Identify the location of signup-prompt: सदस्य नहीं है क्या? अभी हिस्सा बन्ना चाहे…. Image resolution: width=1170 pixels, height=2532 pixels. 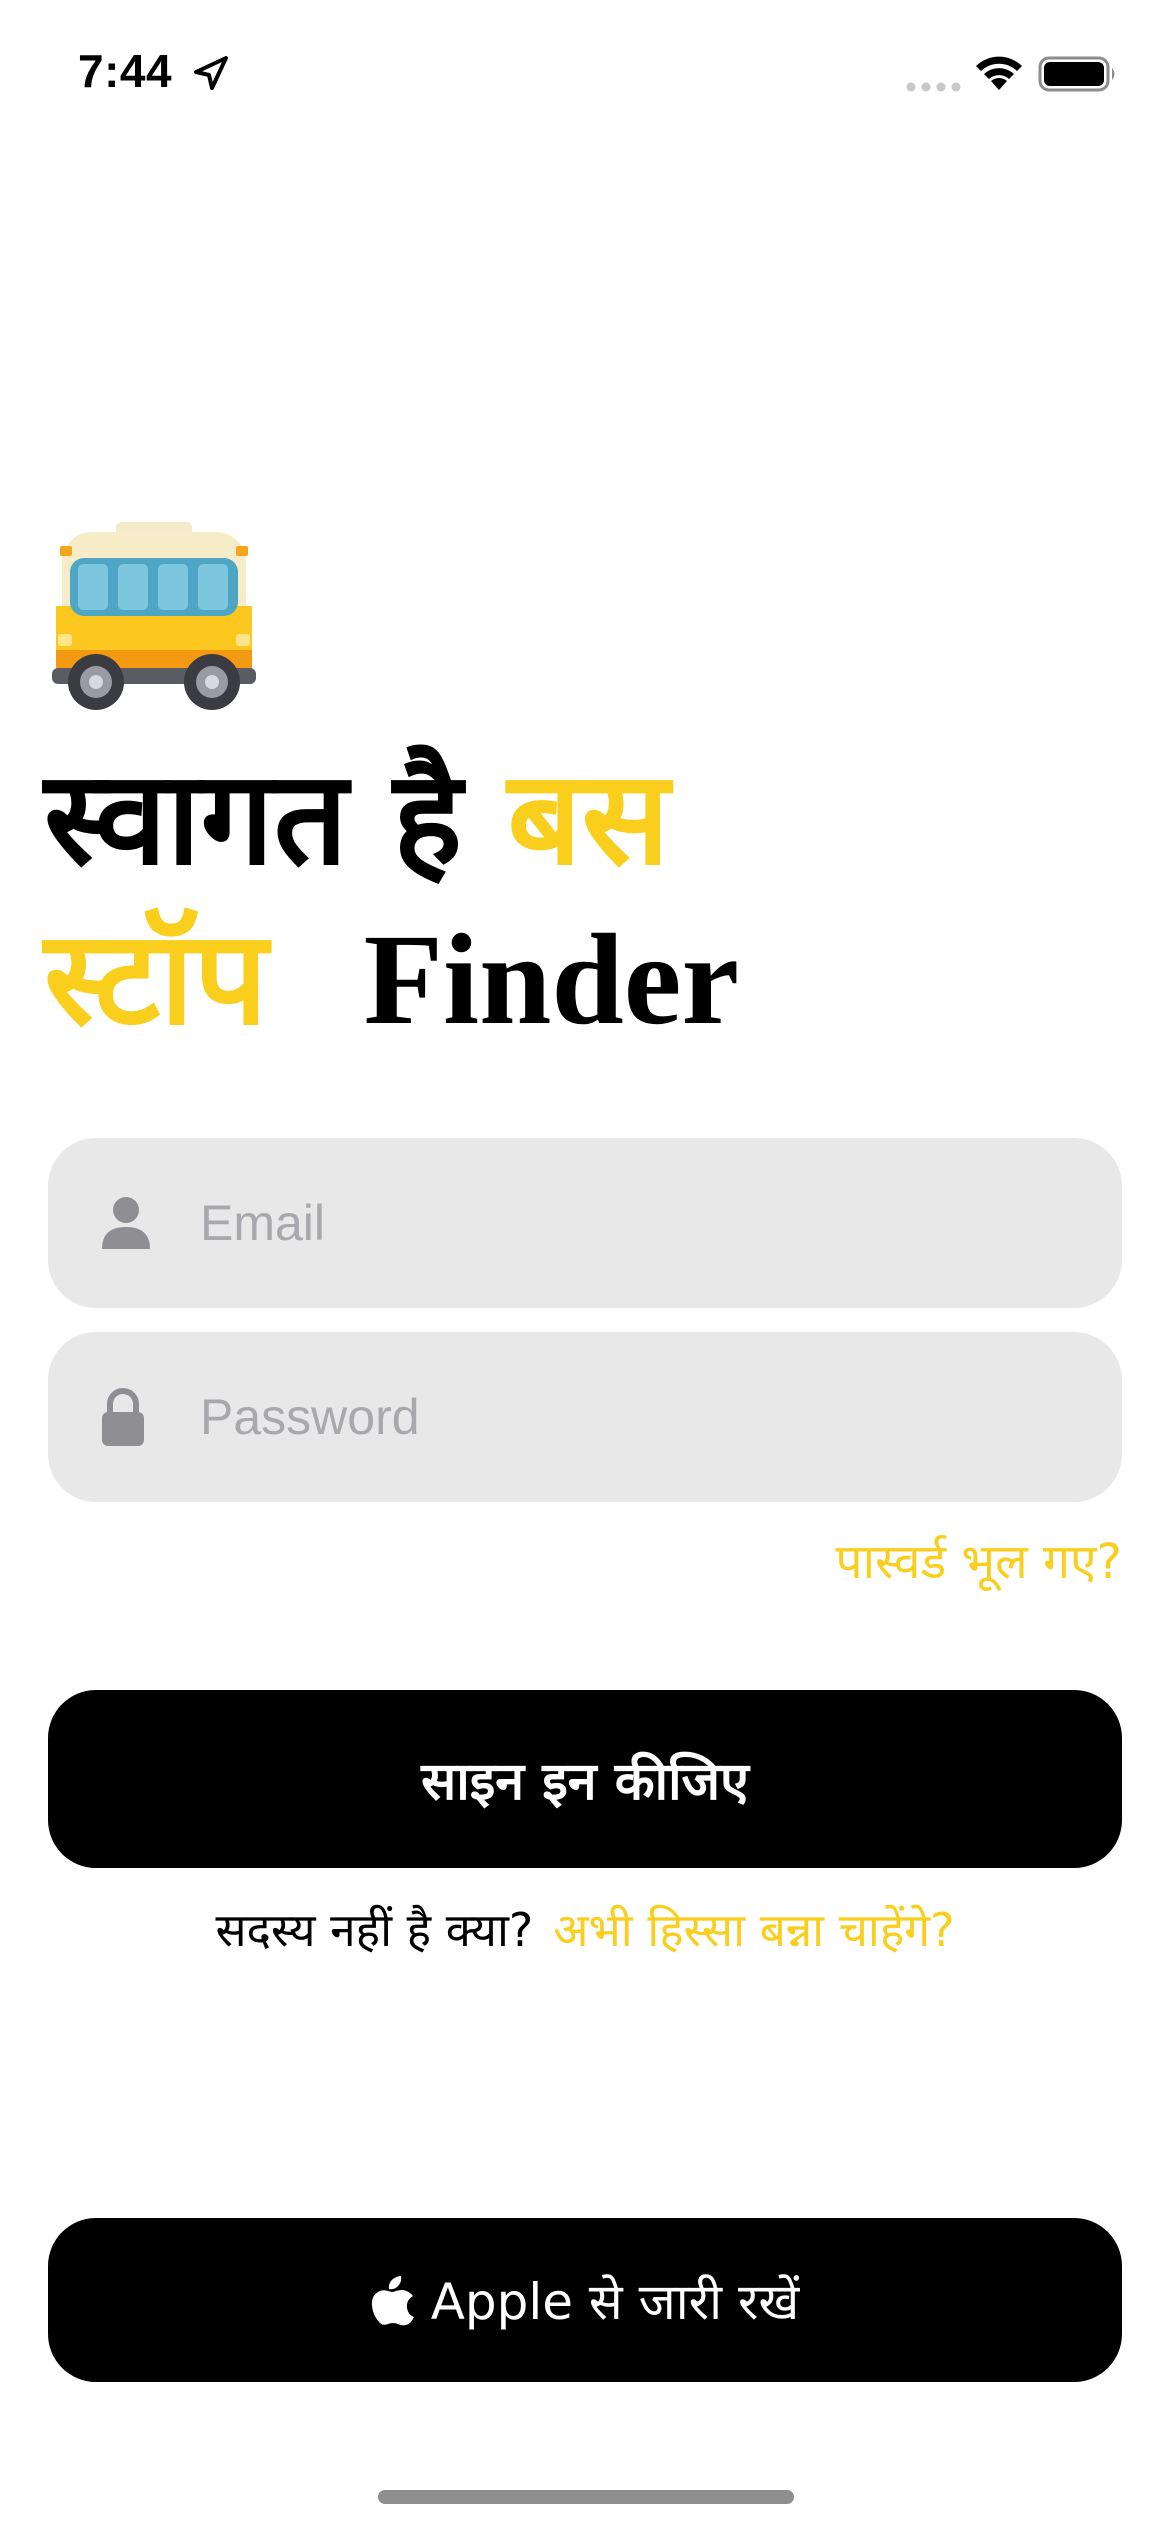
(585, 1929).